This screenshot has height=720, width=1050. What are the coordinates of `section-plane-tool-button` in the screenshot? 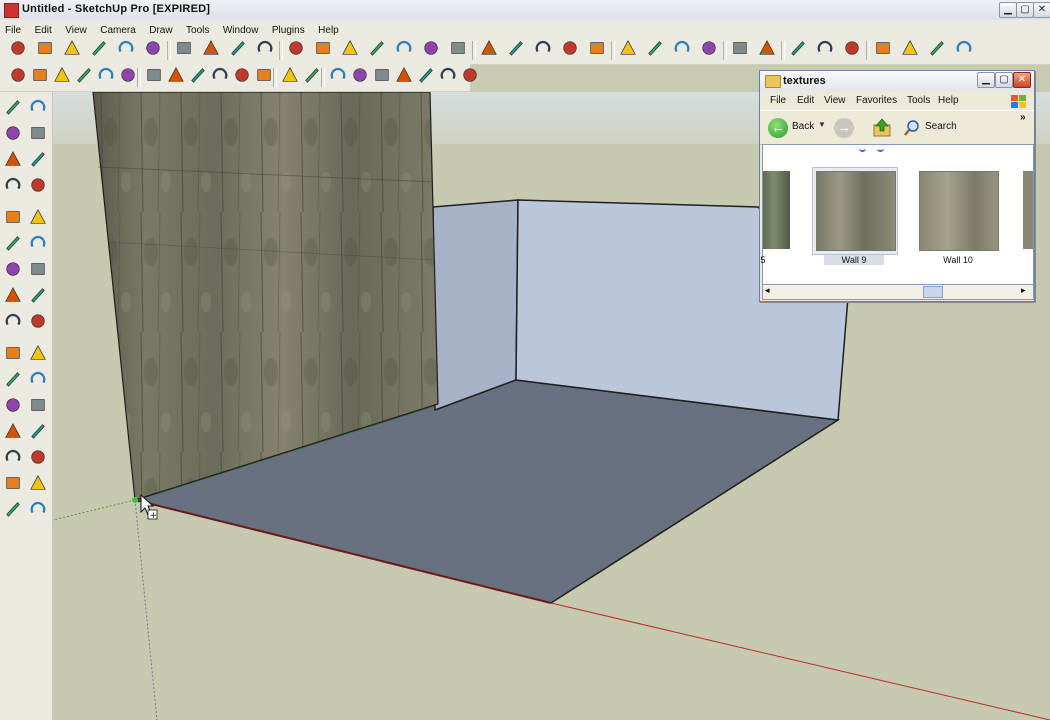 It's located at (38, 511).